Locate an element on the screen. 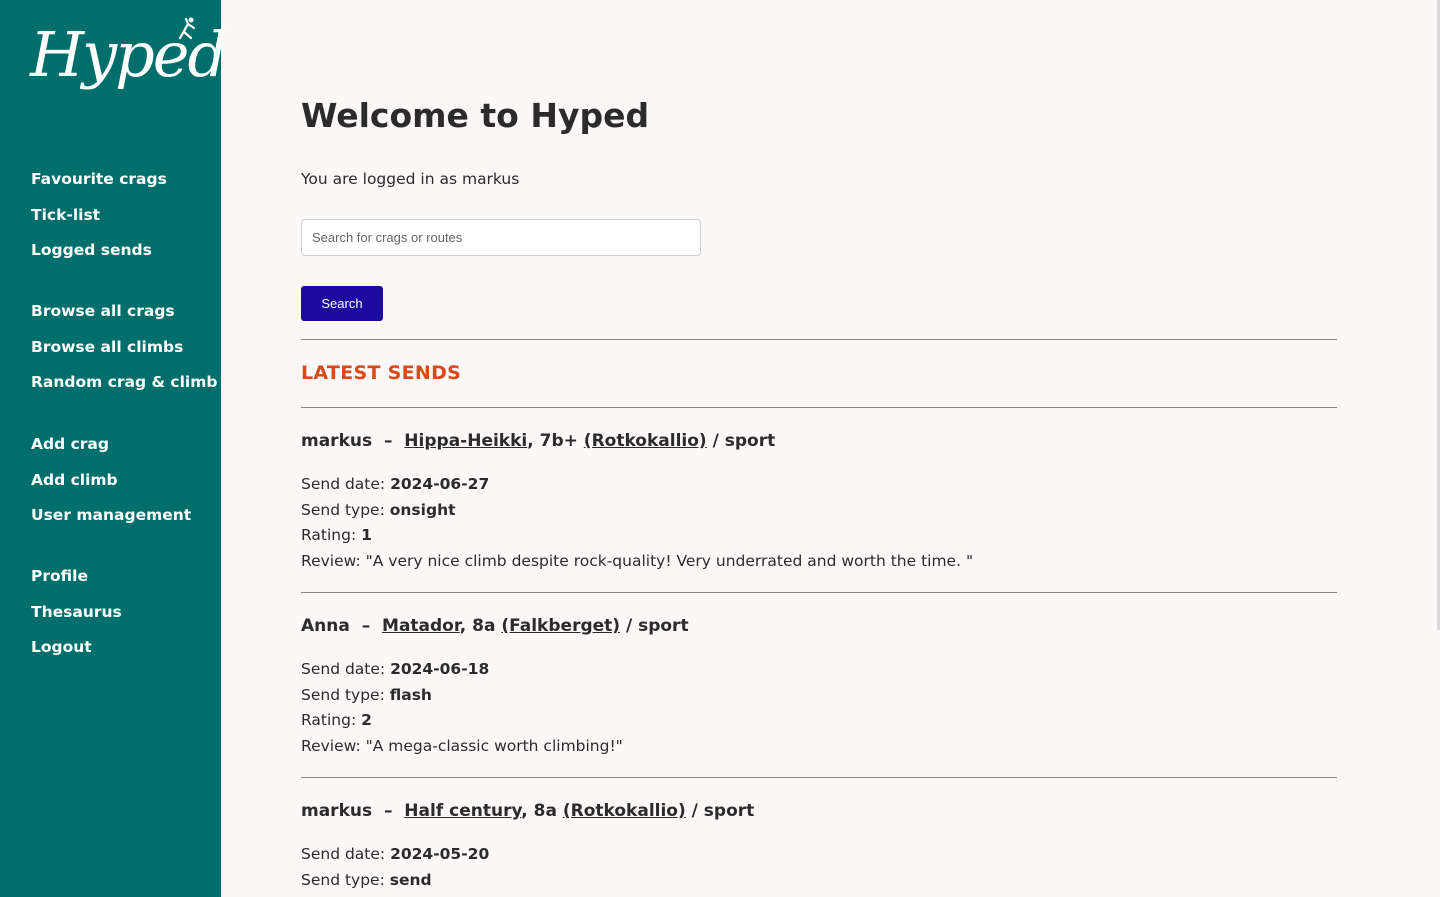 The image size is (1440, 897). rating-row: Rating: 1 is located at coordinates (336, 535).